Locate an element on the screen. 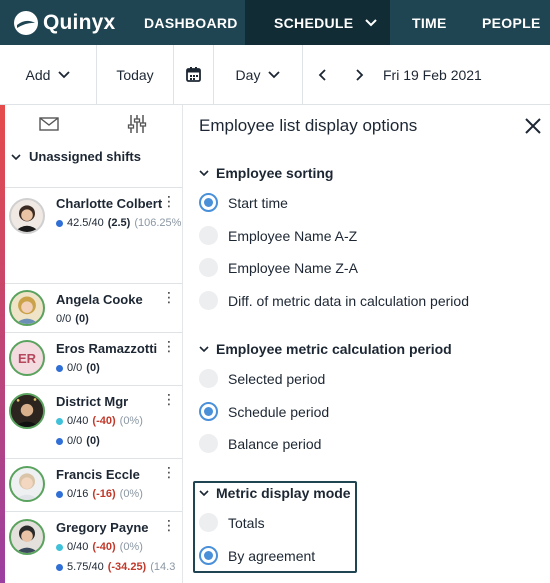 The image size is (550, 583). option-by-agreement: By agreement is located at coordinates (257, 555).